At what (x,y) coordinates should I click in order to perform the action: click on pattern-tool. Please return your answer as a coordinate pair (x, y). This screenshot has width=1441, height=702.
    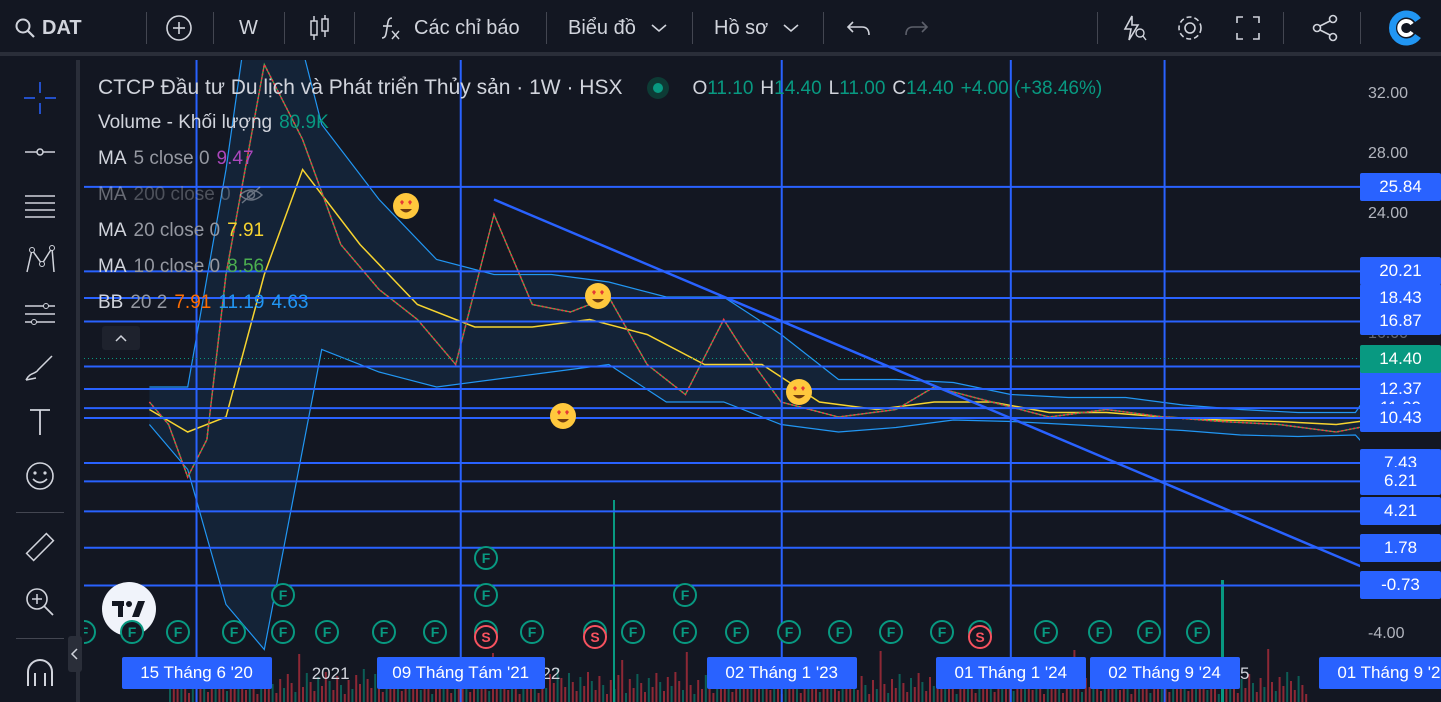
    Looking at the image, I should click on (40, 260).